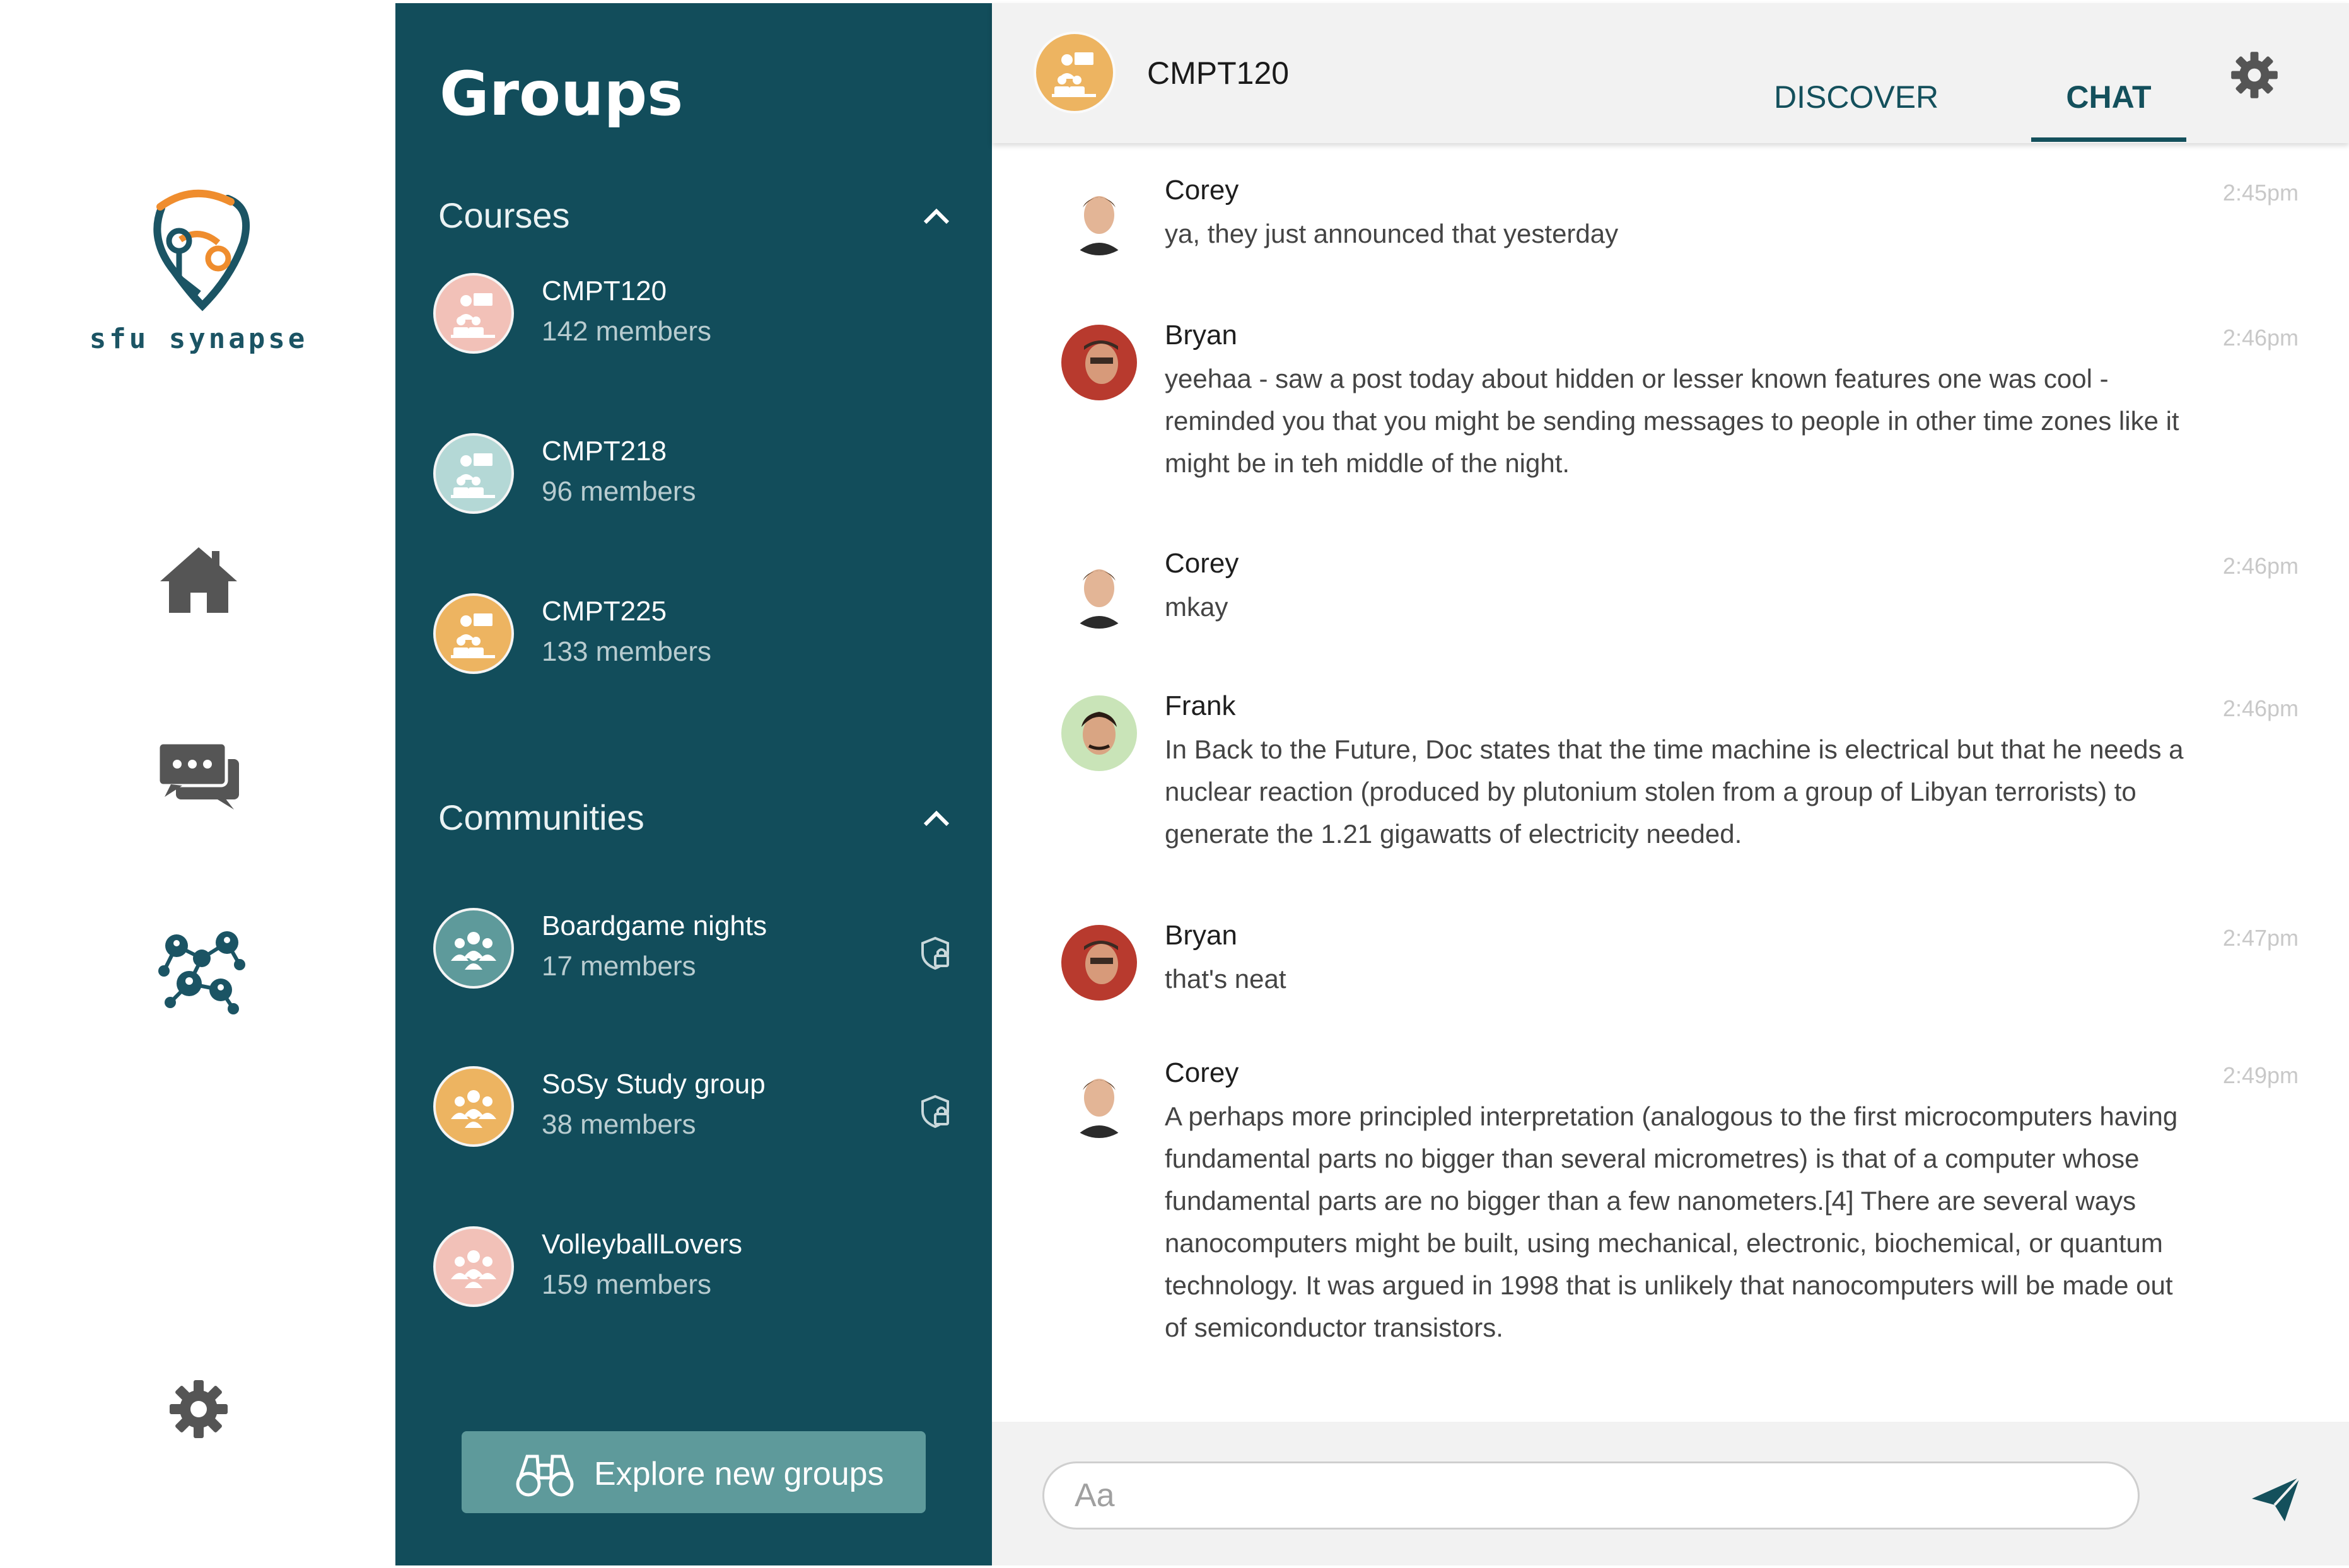  Describe the element at coordinates (1200, 705) in the screenshot. I see `message-sender: Frank` at that location.